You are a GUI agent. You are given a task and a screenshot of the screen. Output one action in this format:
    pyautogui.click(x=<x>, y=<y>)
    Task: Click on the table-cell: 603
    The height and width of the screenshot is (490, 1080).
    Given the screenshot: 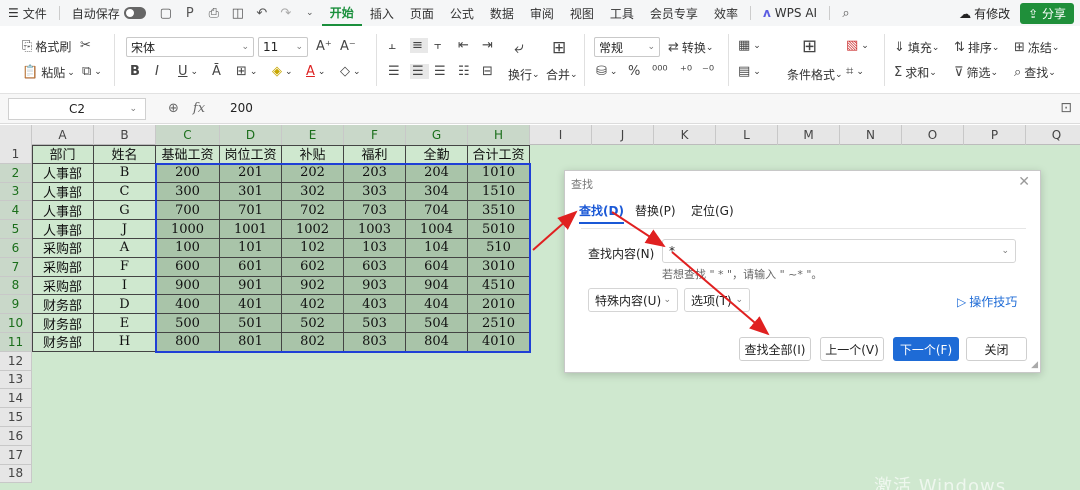 What is the action you would take?
    pyautogui.click(x=375, y=267)
    